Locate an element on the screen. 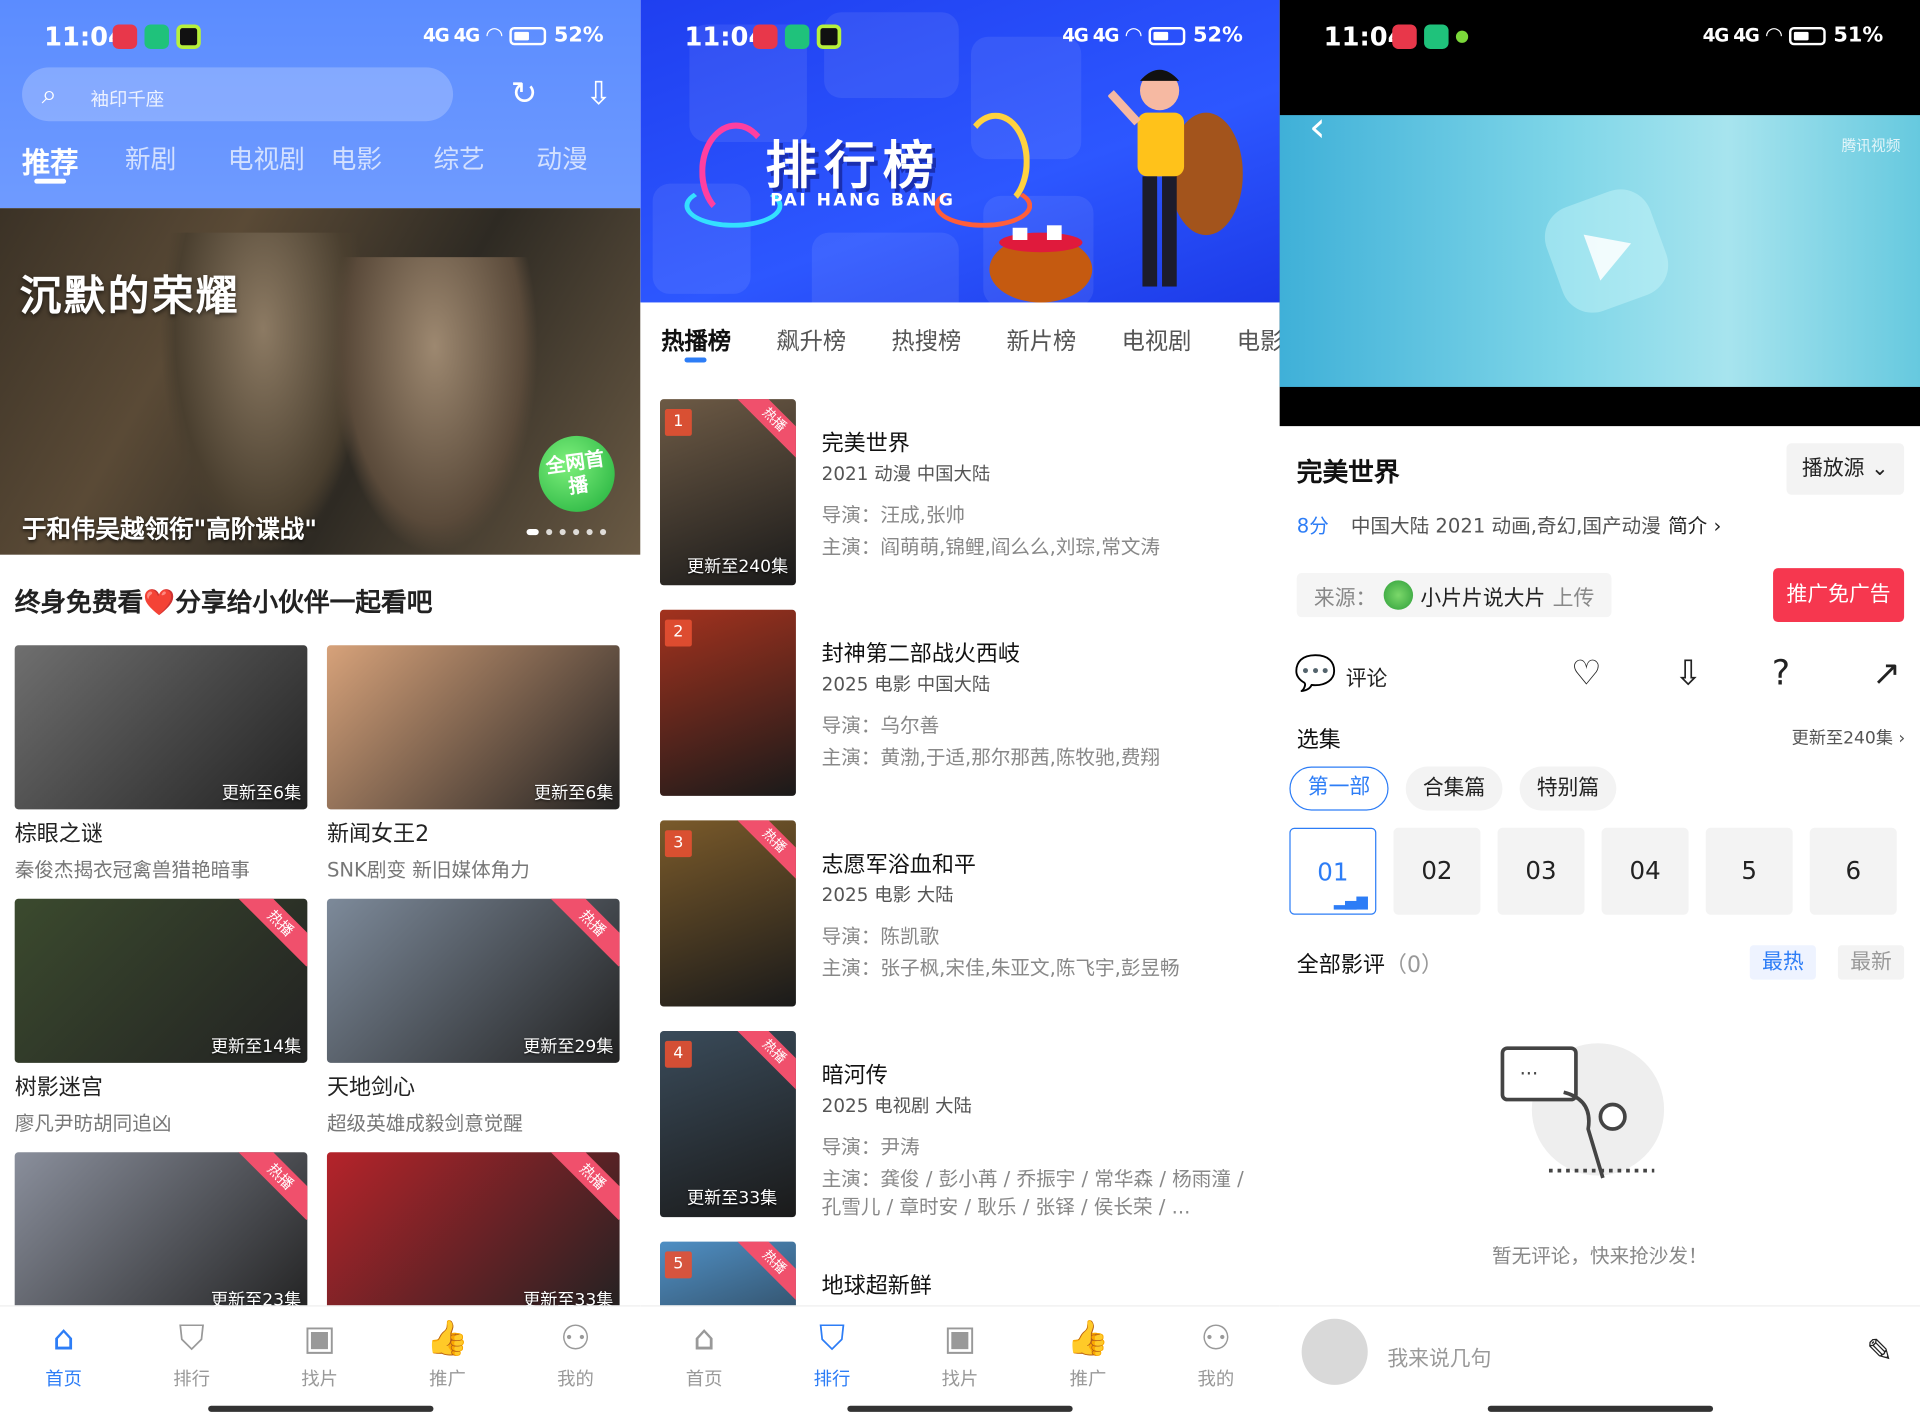 The height and width of the screenshot is (1424, 1920). comment-input: 我来说几句 is located at coordinates (1439, 1356).